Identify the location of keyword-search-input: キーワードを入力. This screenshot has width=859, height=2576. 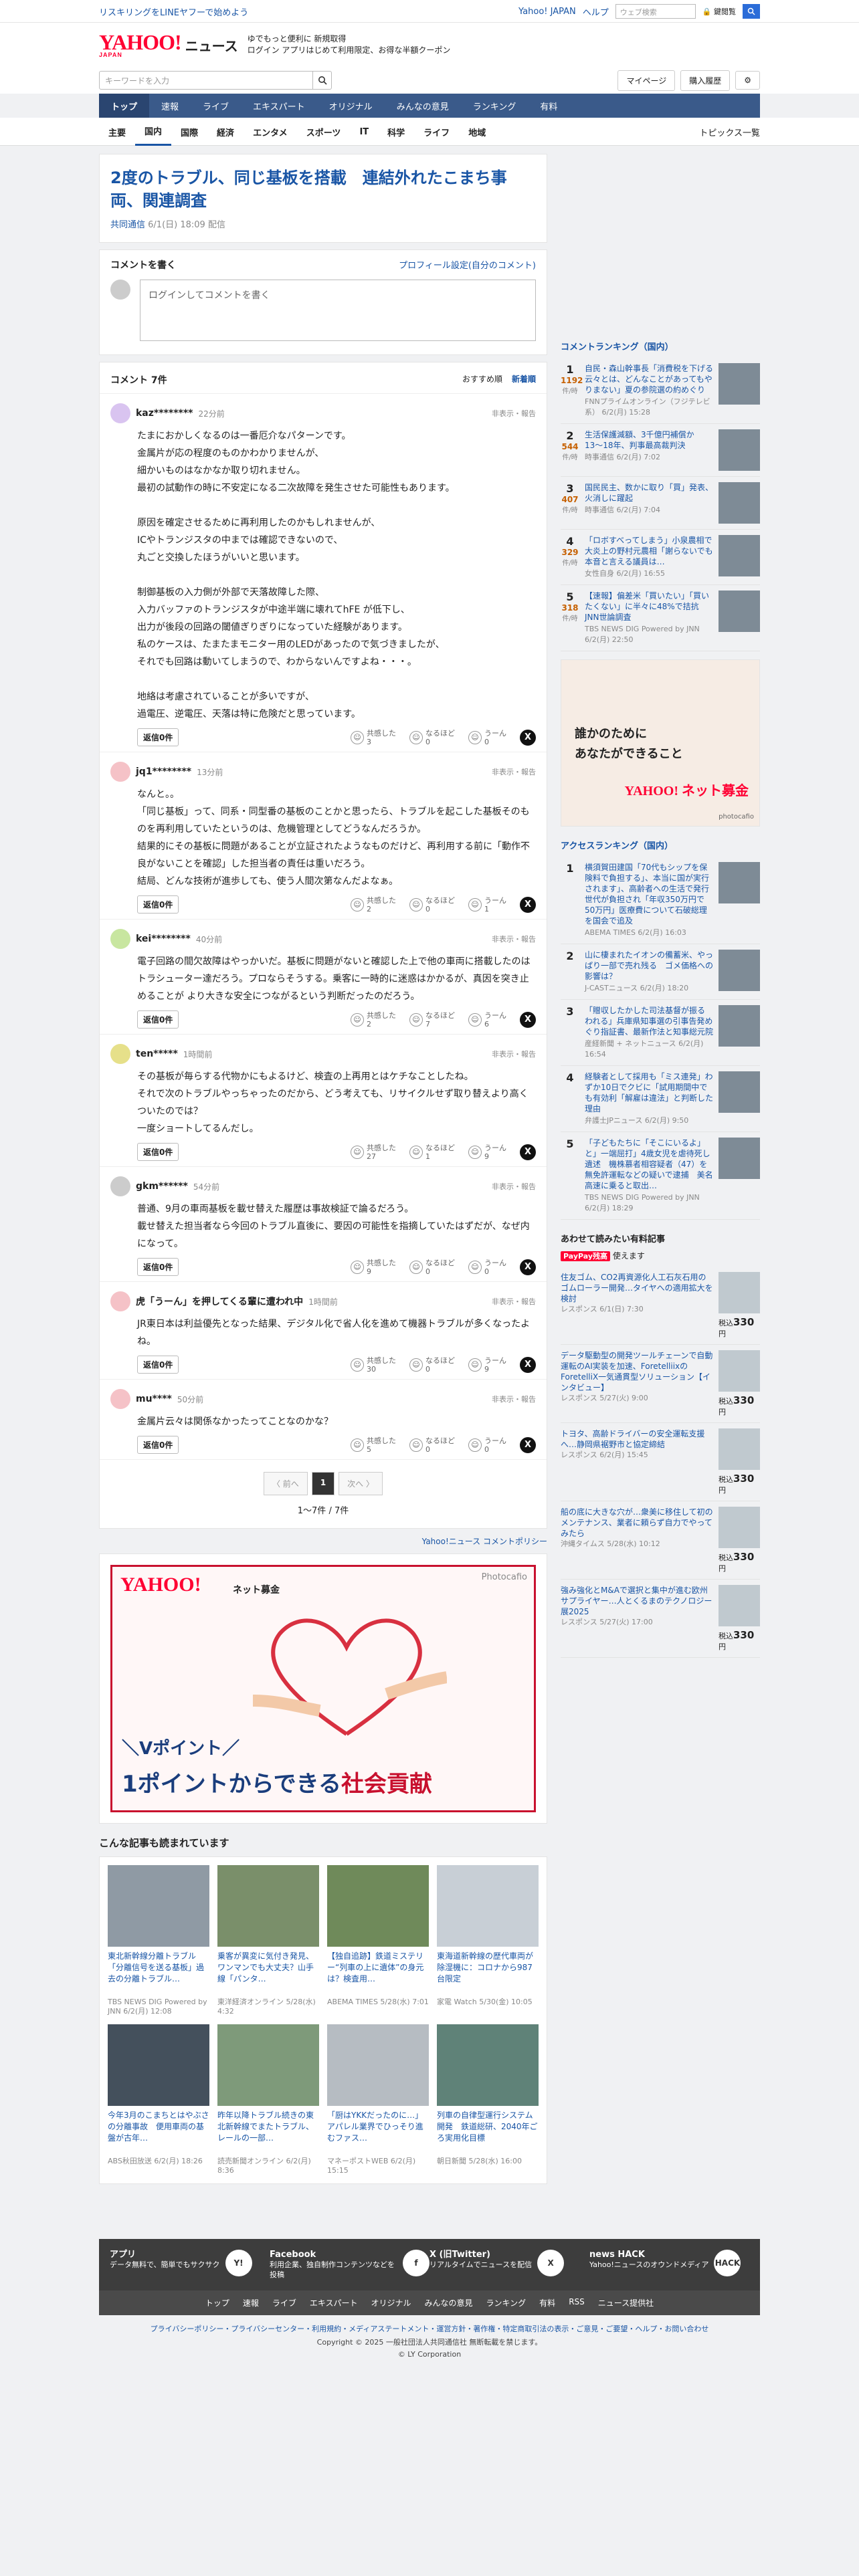
(206, 80).